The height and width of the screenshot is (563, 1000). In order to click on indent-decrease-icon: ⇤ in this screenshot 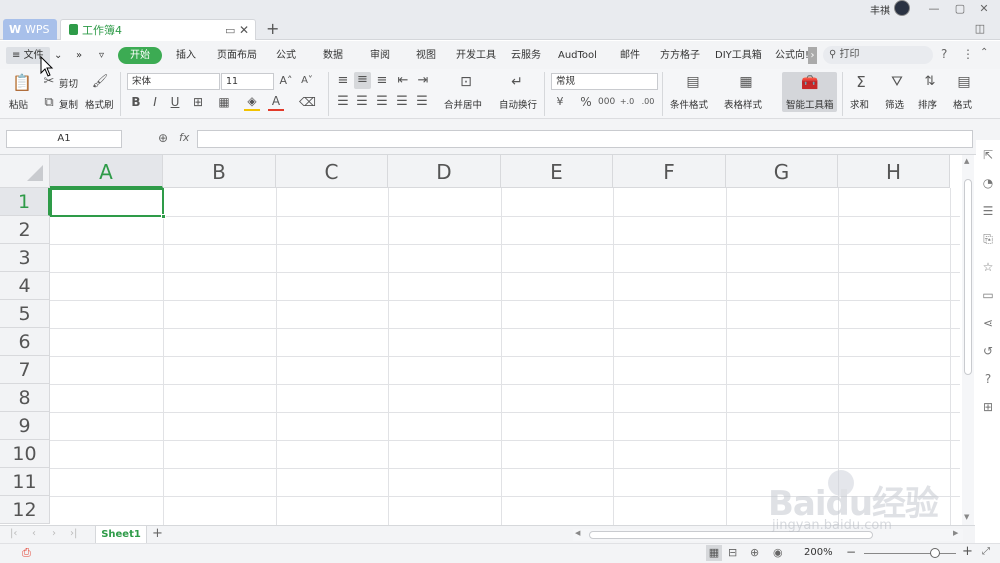, I will do `click(403, 81)`.